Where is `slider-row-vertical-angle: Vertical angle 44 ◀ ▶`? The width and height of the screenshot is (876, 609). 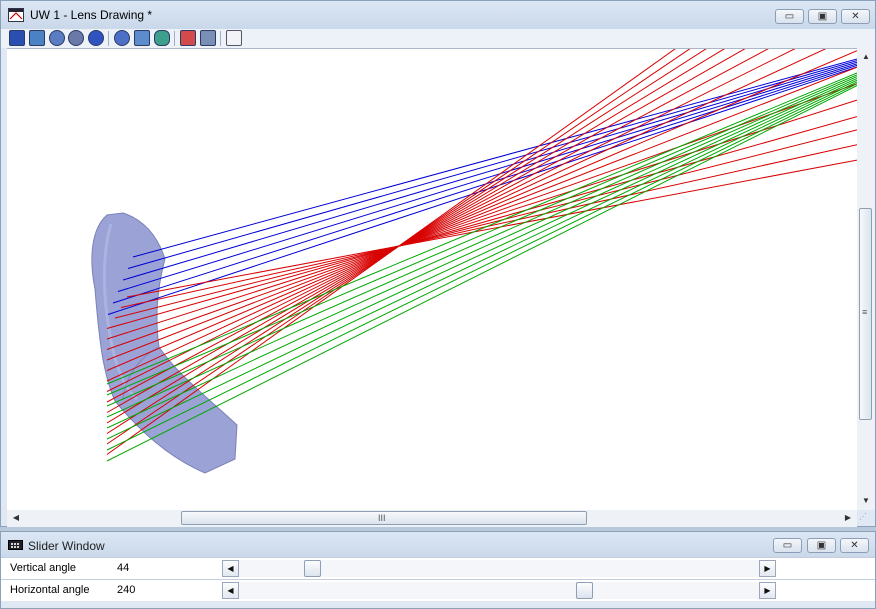 slider-row-vertical-angle: Vertical angle 44 ◀ ▶ is located at coordinates (438, 568).